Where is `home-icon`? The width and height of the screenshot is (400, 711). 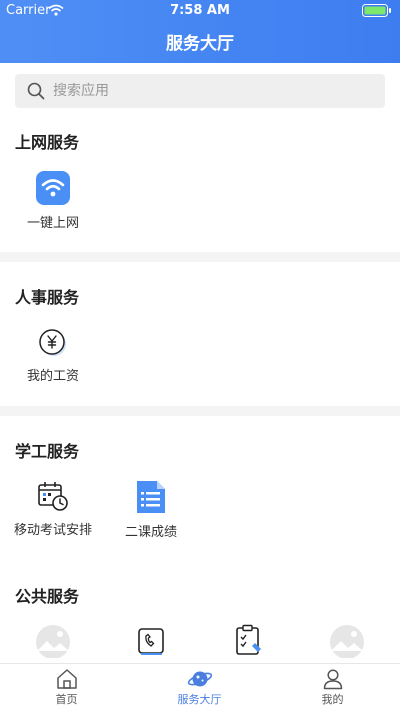 home-icon is located at coordinates (66, 679).